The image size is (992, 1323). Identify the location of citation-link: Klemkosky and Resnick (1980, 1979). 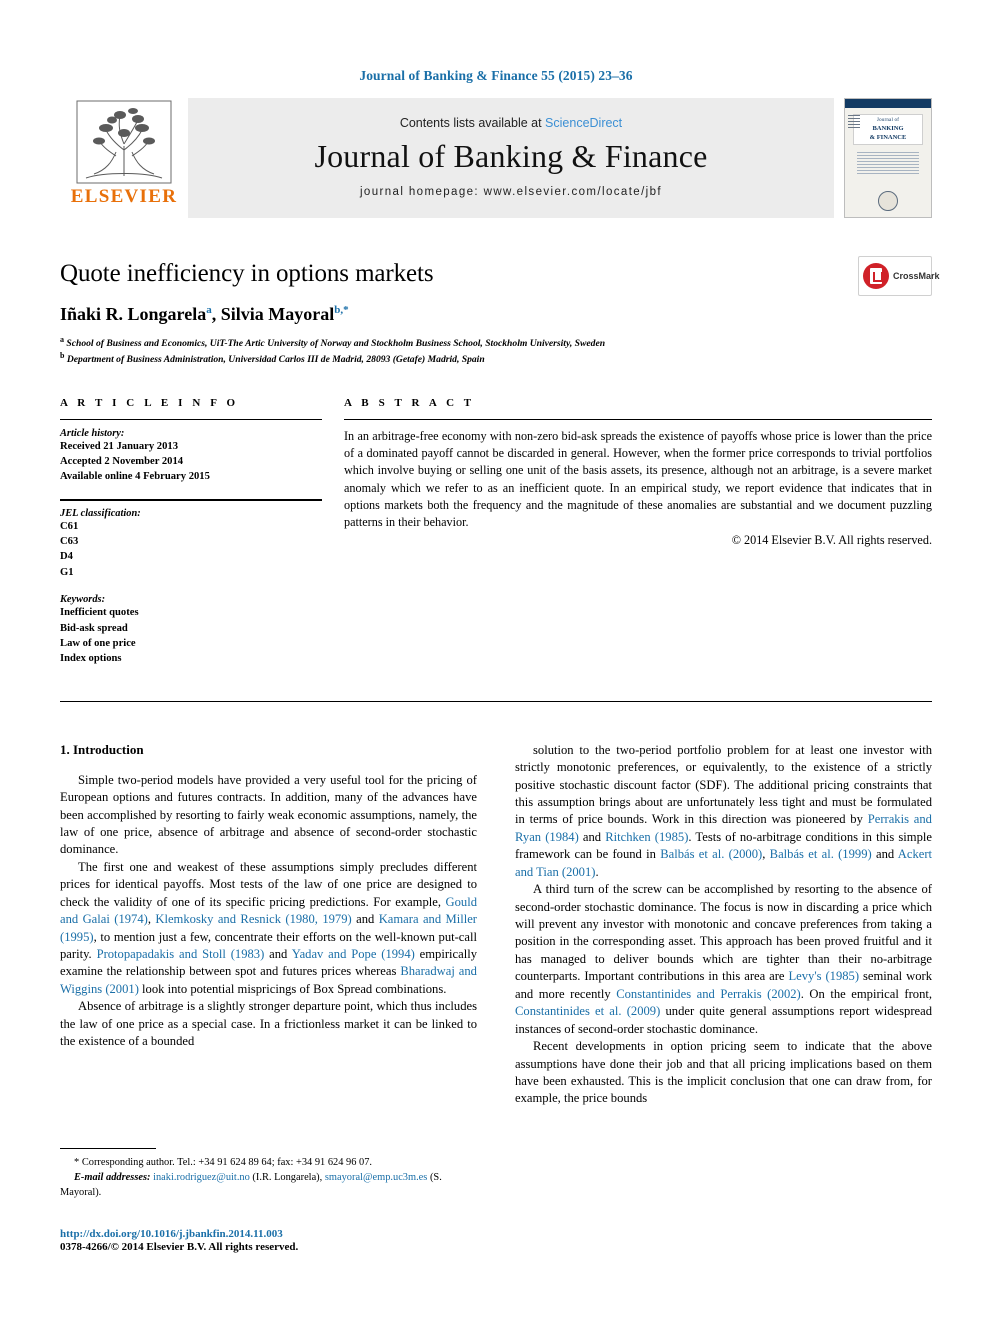
(253, 919).